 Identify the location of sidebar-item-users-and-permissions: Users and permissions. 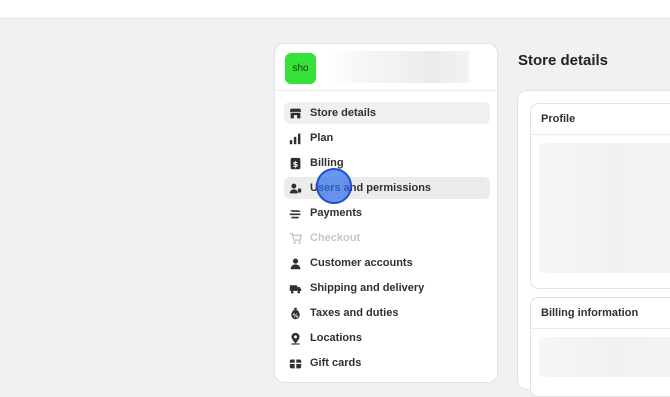
(387, 188).